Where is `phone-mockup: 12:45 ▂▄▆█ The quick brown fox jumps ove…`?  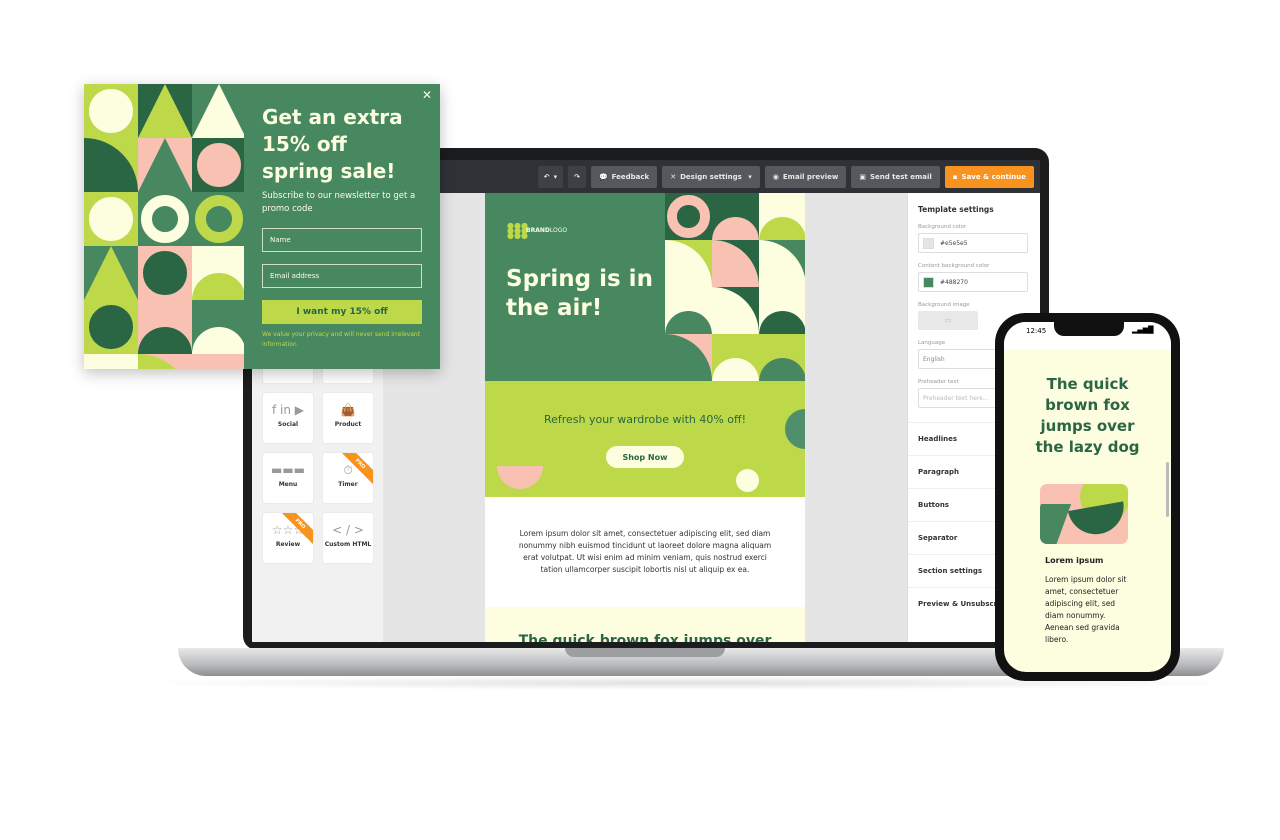 phone-mockup: 12:45 ▂▄▆█ The quick brown fox jumps ove… is located at coordinates (1087, 497).